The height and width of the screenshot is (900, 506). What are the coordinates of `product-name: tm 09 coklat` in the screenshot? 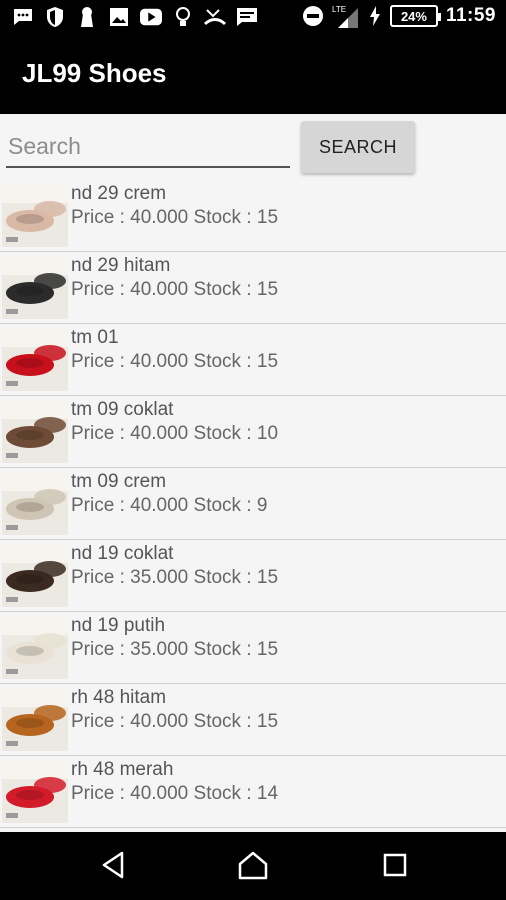 It's located at (122, 409).